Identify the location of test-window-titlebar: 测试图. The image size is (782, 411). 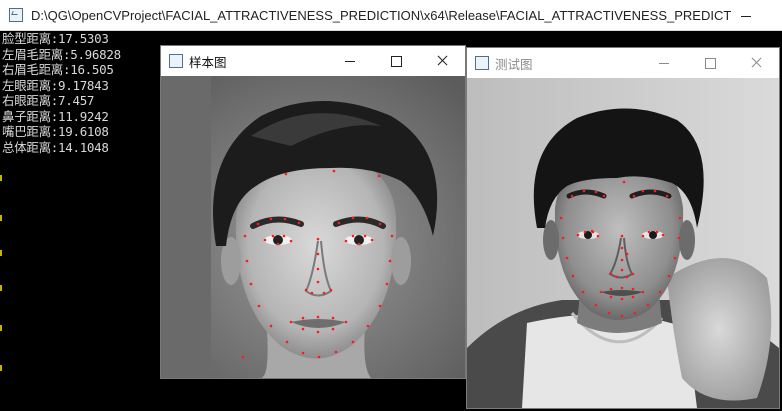
(623, 63).